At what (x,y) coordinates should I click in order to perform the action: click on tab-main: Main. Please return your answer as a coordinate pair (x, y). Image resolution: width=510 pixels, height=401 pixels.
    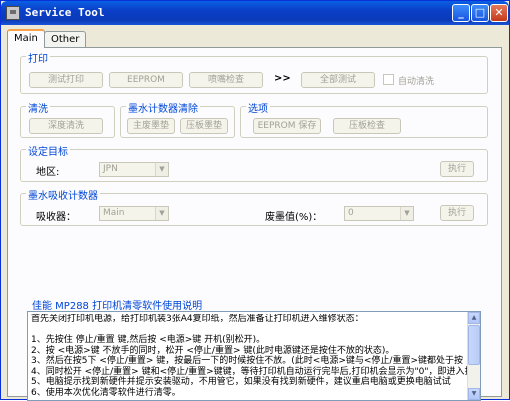
    Looking at the image, I should click on (26, 38).